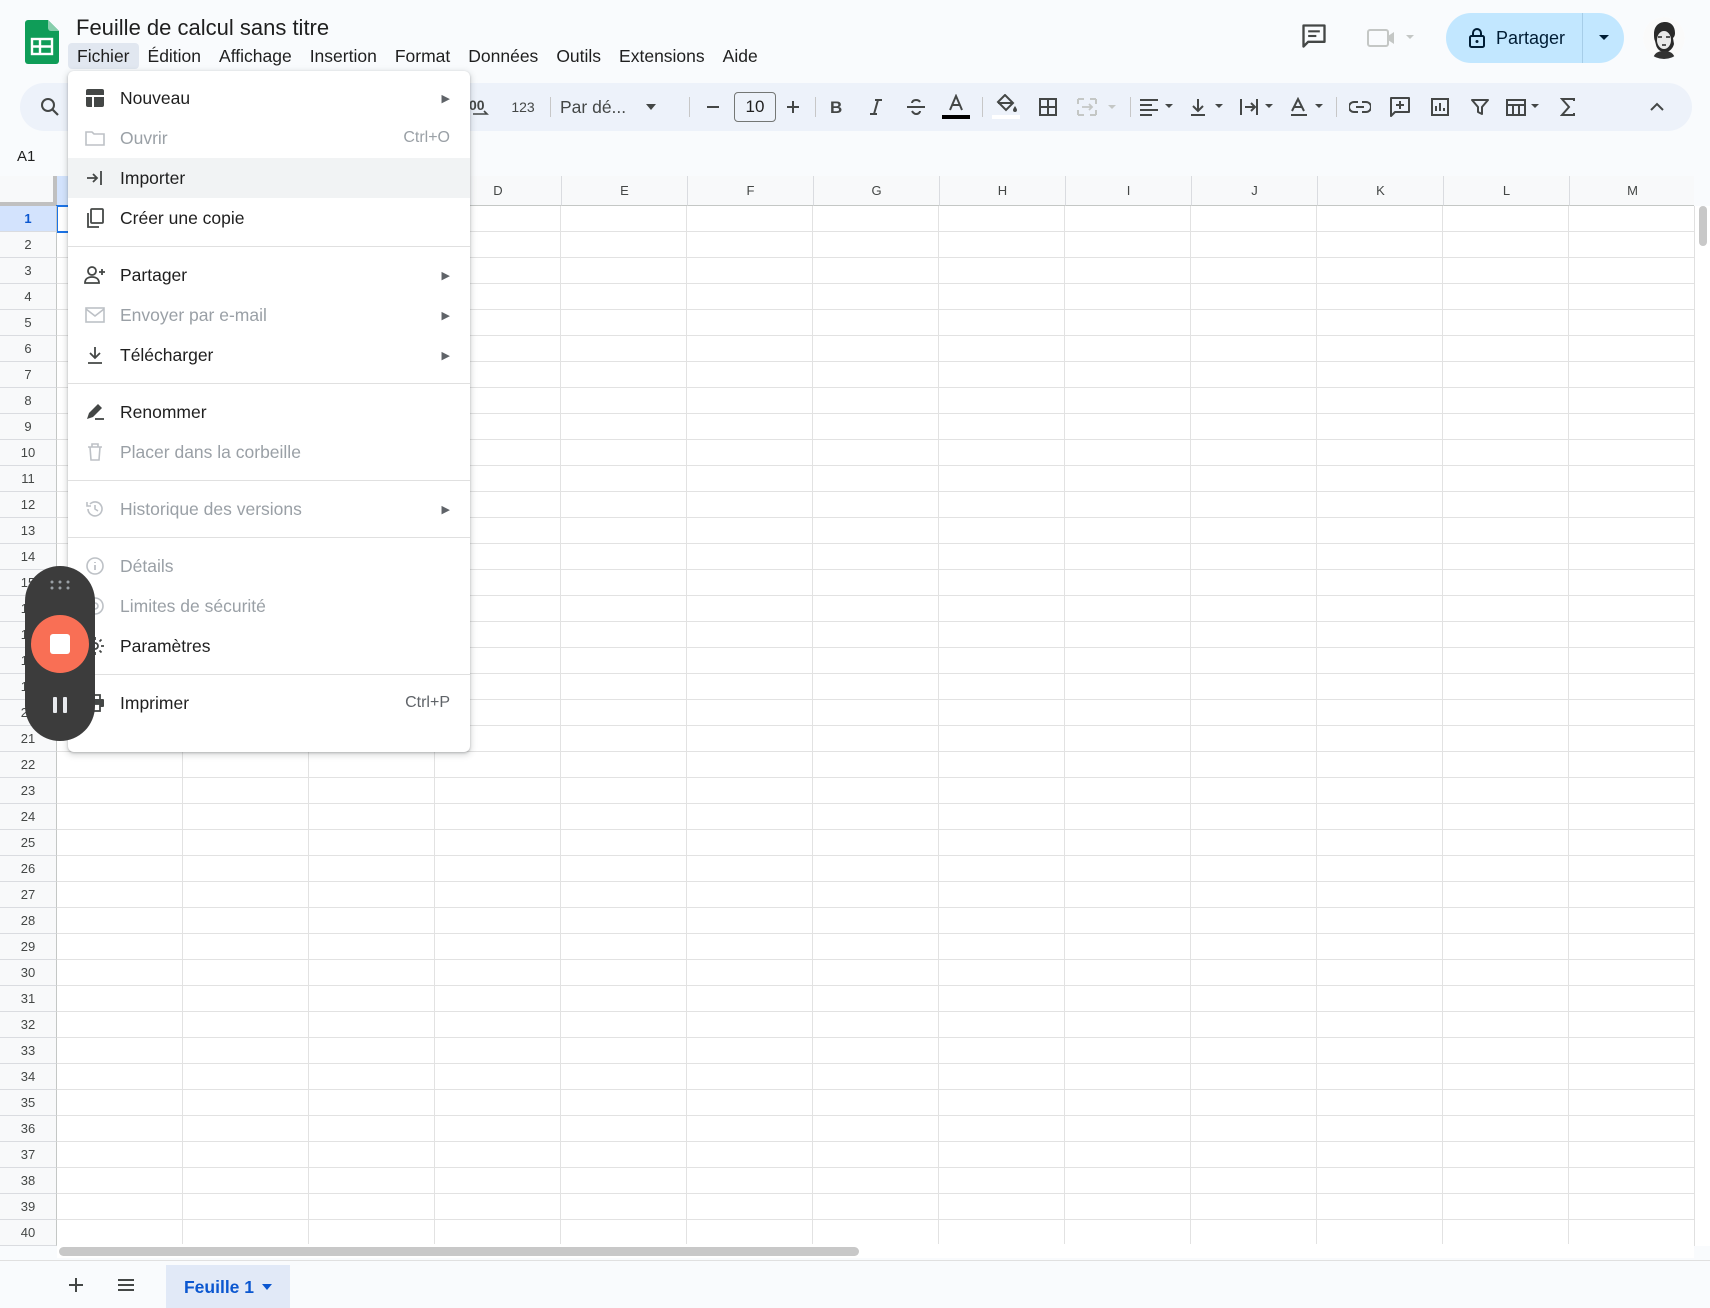  Describe the element at coordinates (269, 703) in the screenshot. I see `menu-item-print: Imprimer Ctrl+P` at that location.